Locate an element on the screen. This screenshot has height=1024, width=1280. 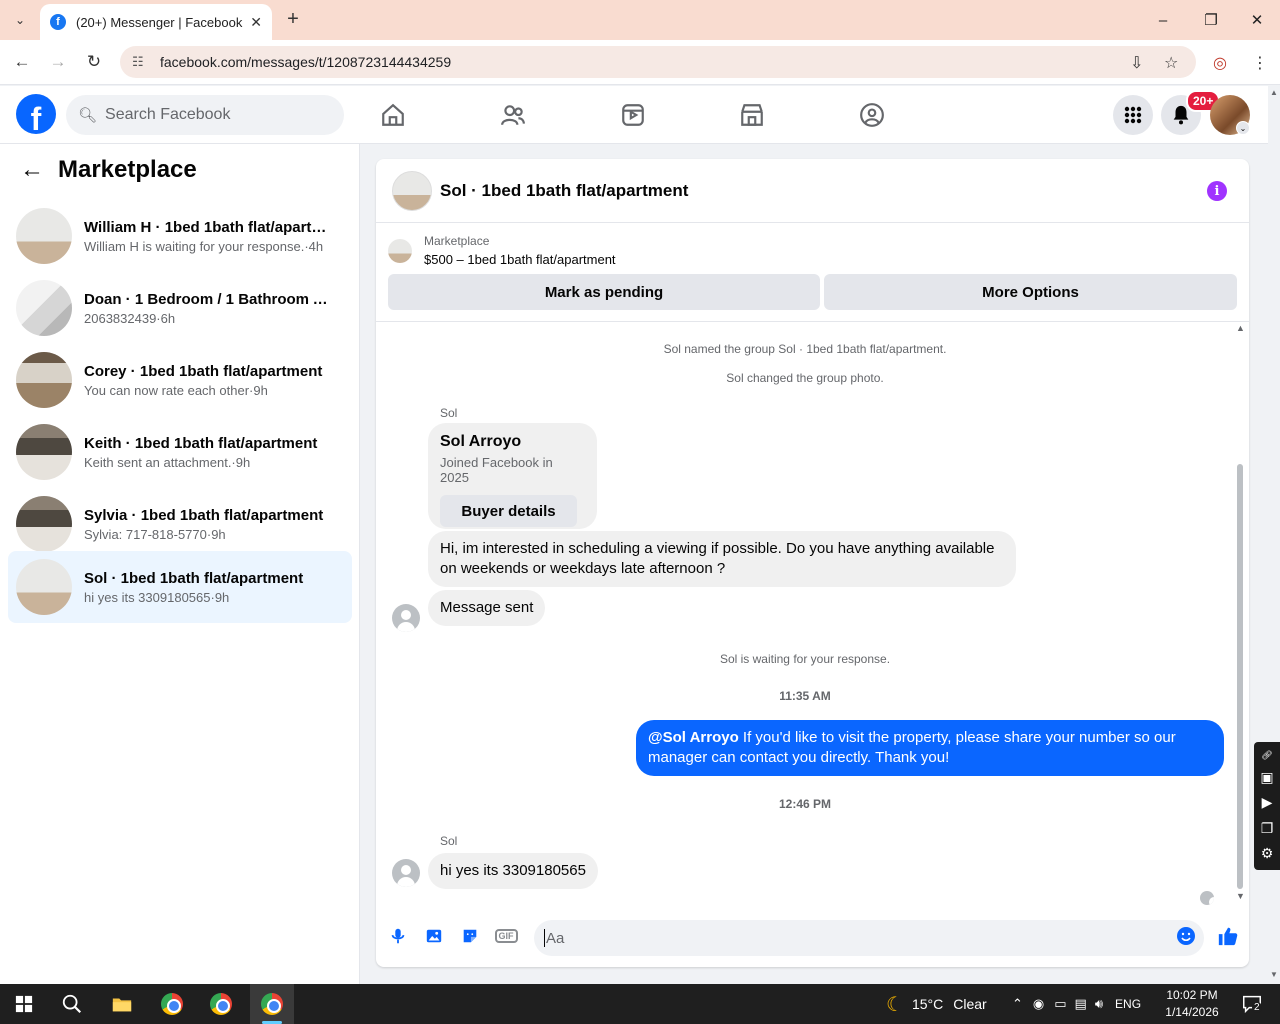
more-options-button: More Options is located at coordinates (1030, 292).